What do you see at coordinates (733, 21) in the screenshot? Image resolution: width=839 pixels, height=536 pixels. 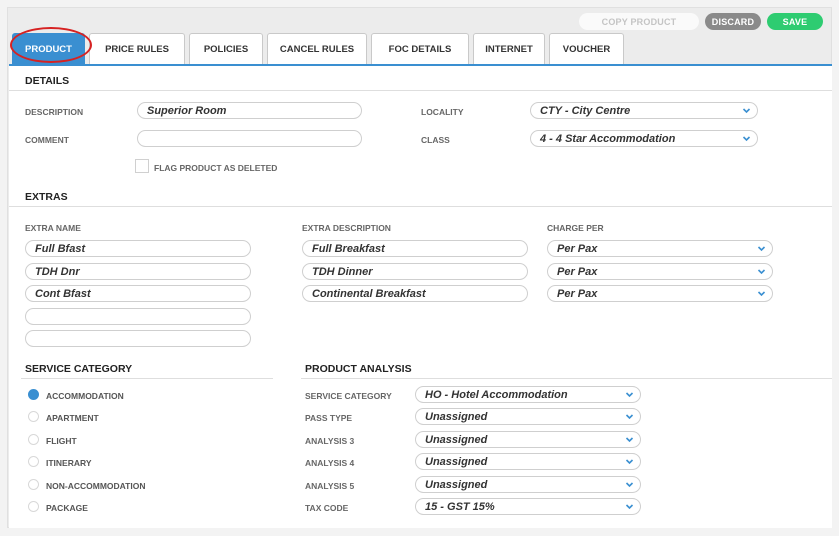 I see `discard-button: DISCARD` at bounding box center [733, 21].